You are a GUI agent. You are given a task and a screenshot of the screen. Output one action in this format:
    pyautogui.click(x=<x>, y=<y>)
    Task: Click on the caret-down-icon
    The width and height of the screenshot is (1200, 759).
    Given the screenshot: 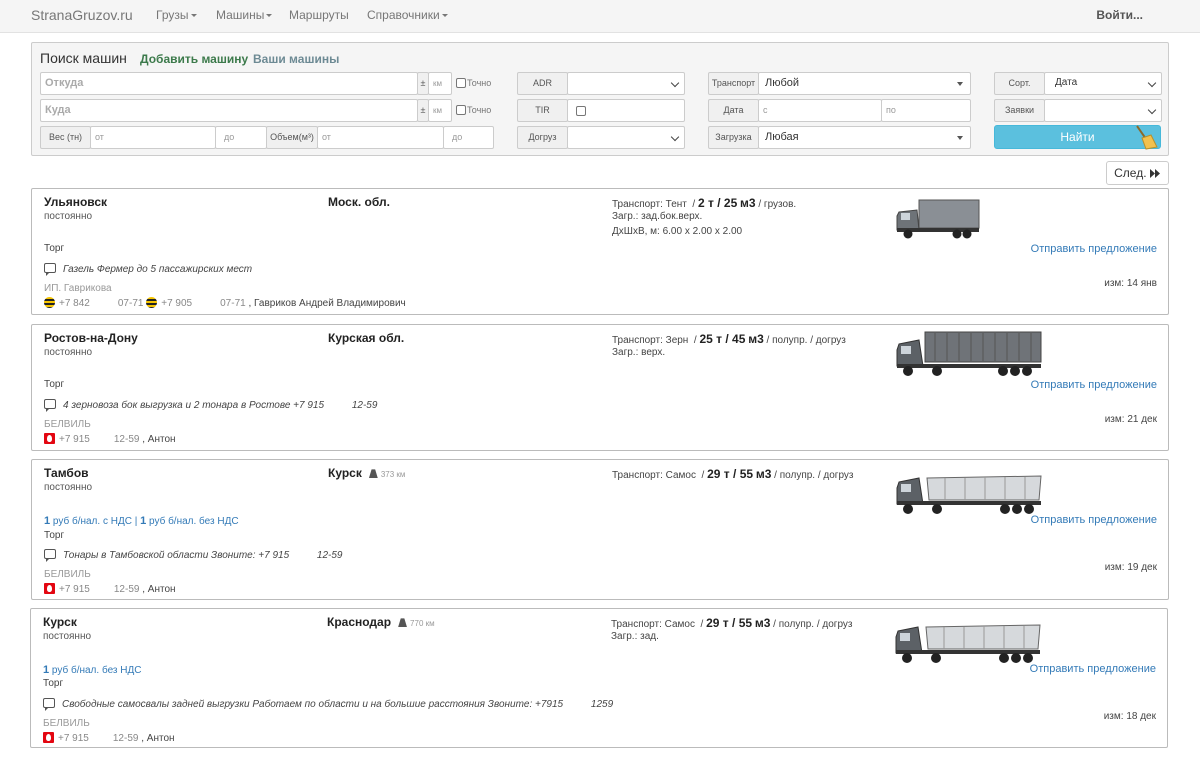 What is the action you would take?
    pyautogui.click(x=960, y=138)
    